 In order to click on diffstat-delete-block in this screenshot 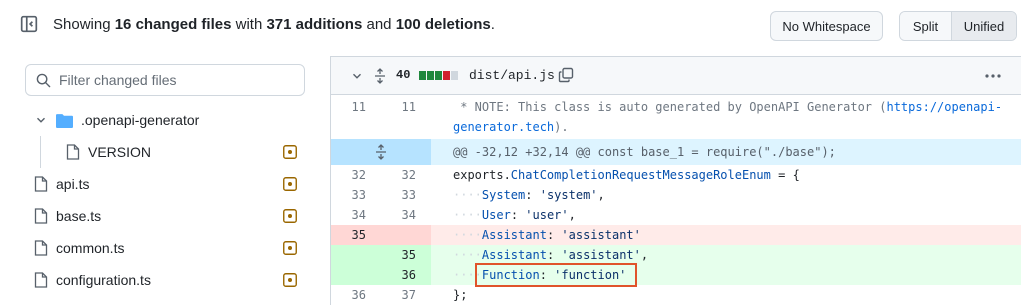, I will do `click(446, 75)`.